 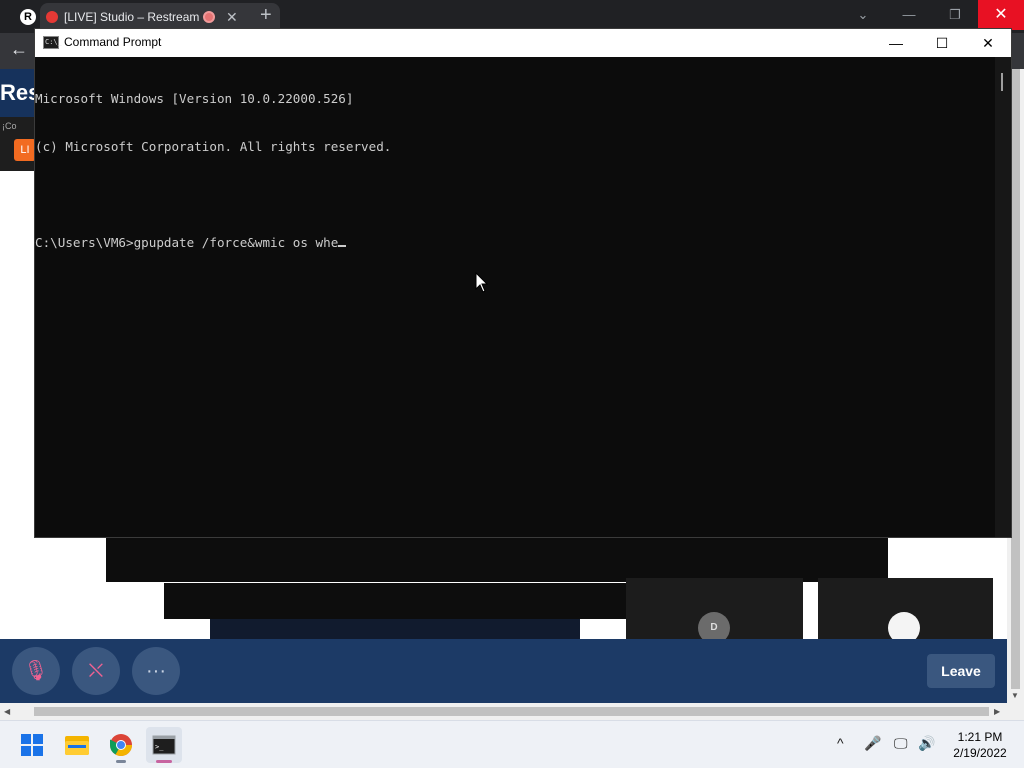 I want to click on cmd-scrollbar, so click(x=1003, y=297).